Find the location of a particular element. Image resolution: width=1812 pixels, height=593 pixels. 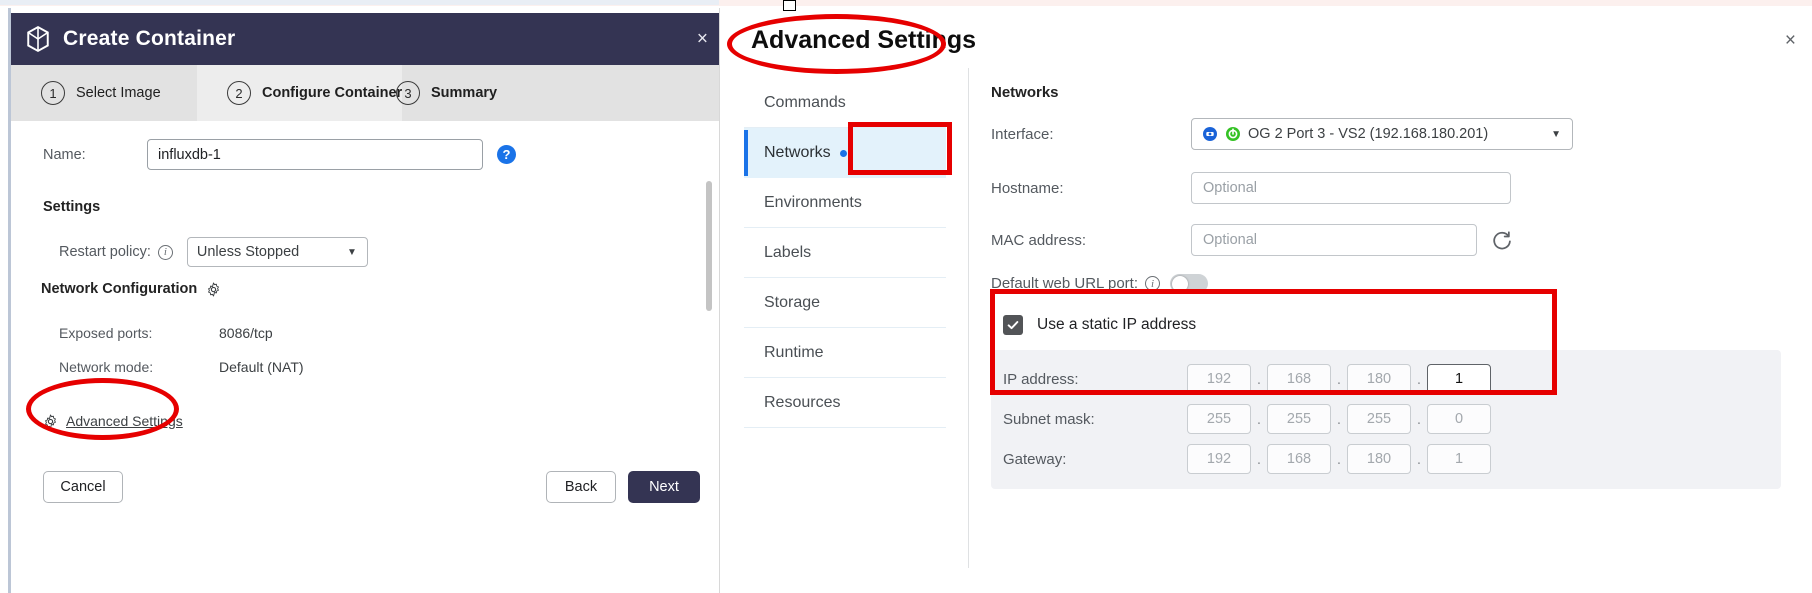

ip-address-label: IP address: is located at coordinates (1041, 379).